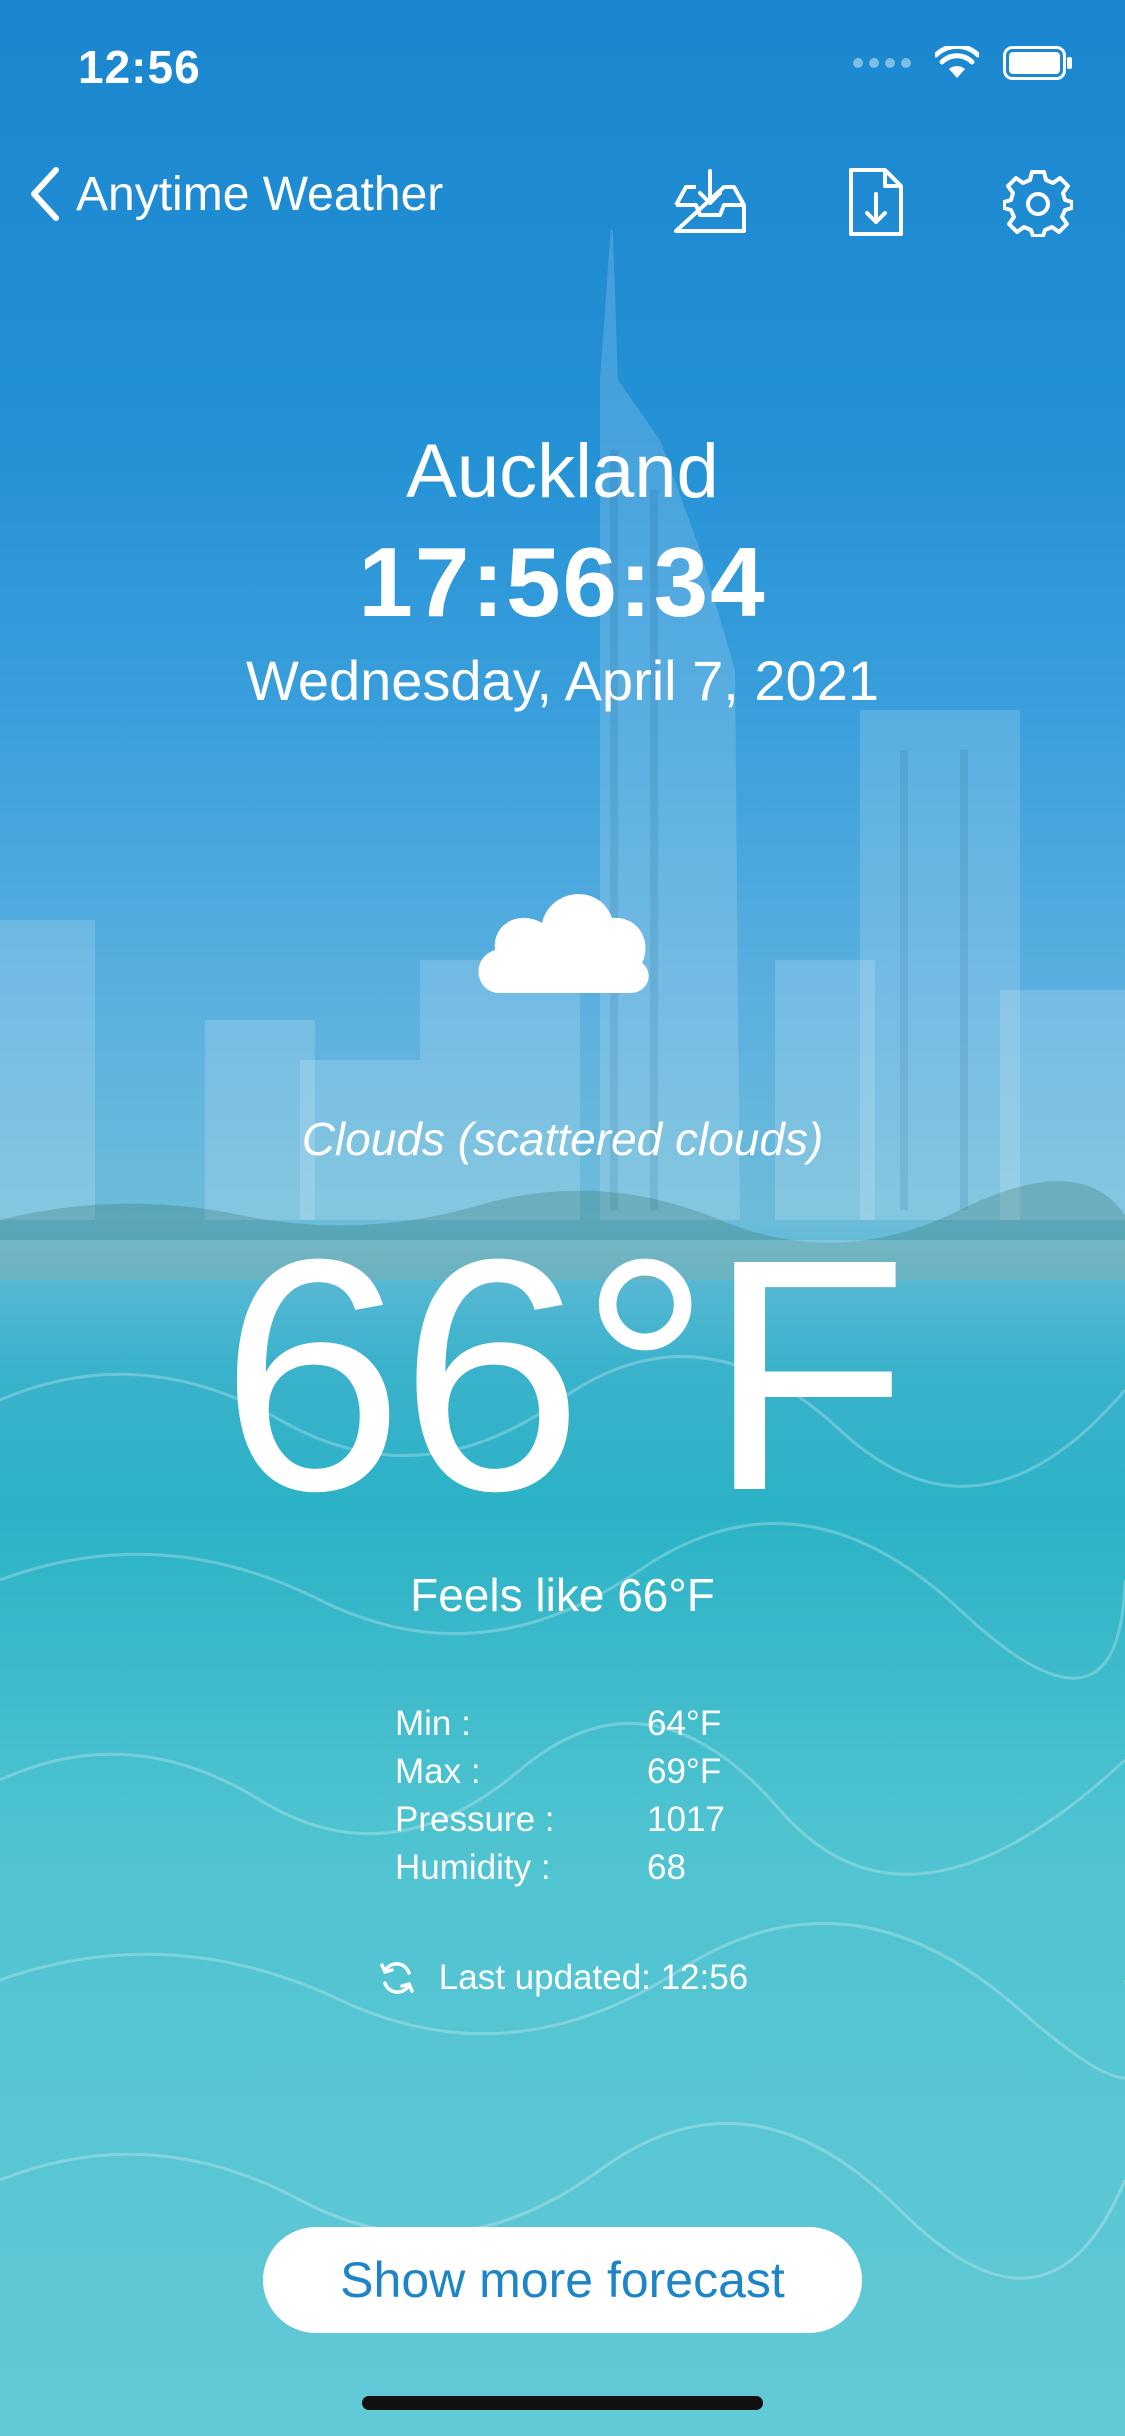 Image resolution: width=1125 pixels, height=2436 pixels. What do you see at coordinates (560, 1868) in the screenshot?
I see `detail-row-humidity: Humidity : 68` at bounding box center [560, 1868].